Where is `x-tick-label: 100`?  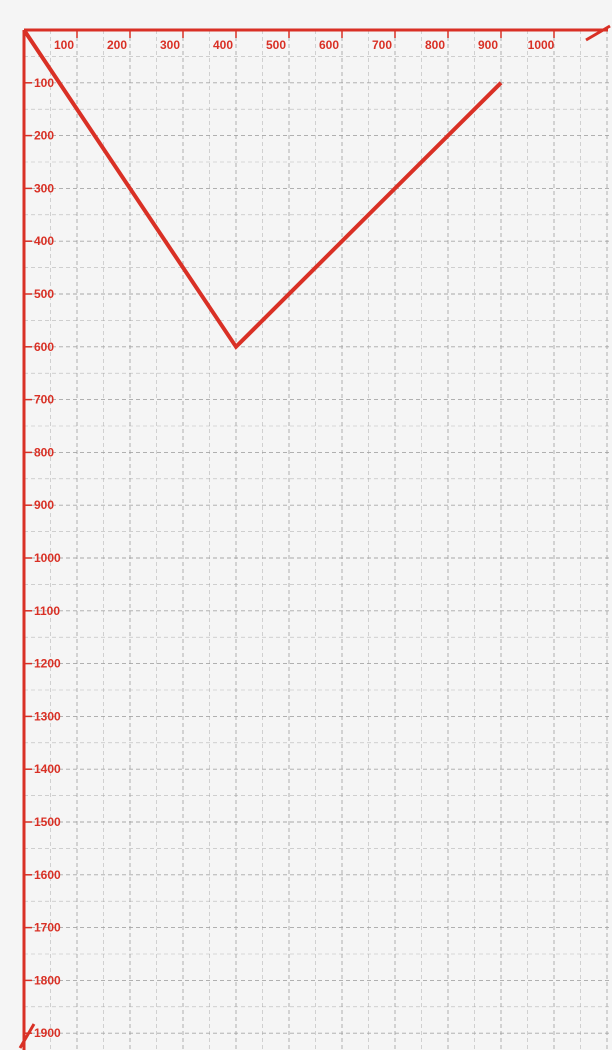 x-tick-label: 100 is located at coordinates (64, 45).